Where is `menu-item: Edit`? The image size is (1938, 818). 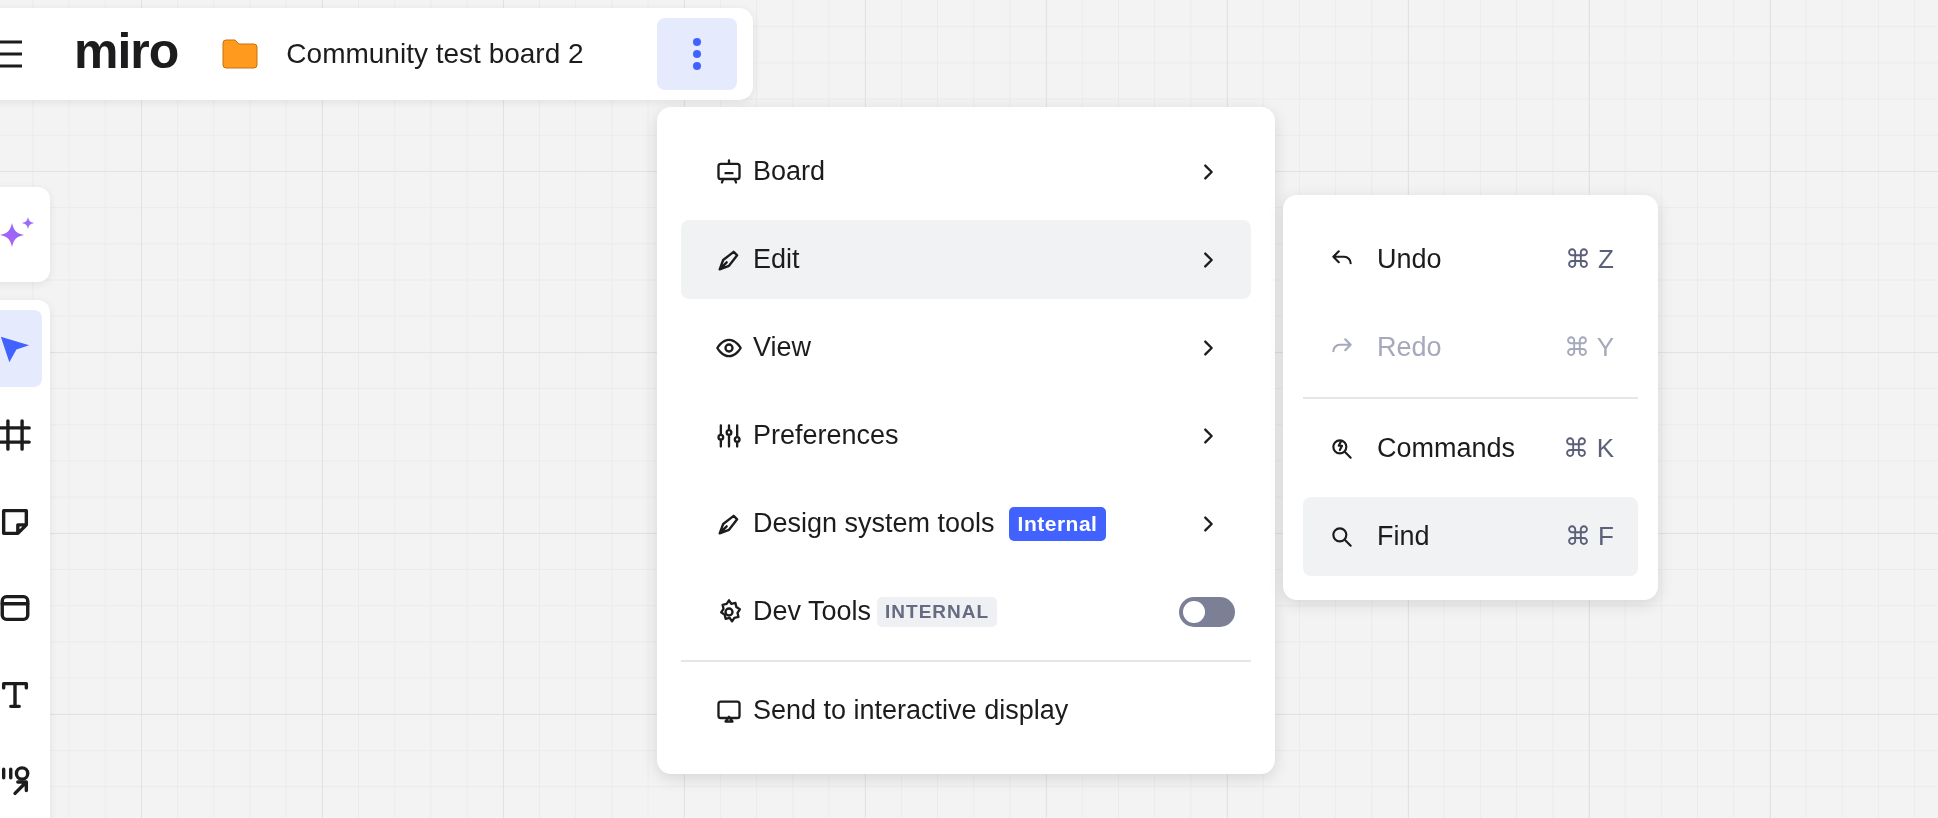 menu-item: Edit is located at coordinates (966, 259).